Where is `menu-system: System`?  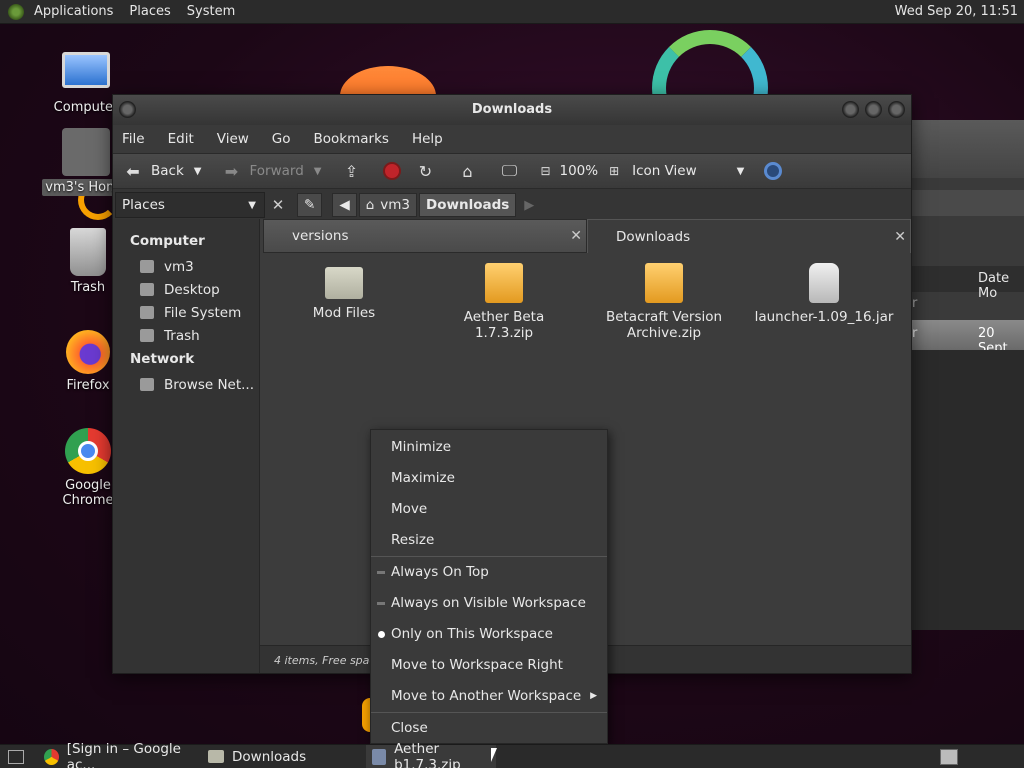 menu-system: System is located at coordinates (211, 11).